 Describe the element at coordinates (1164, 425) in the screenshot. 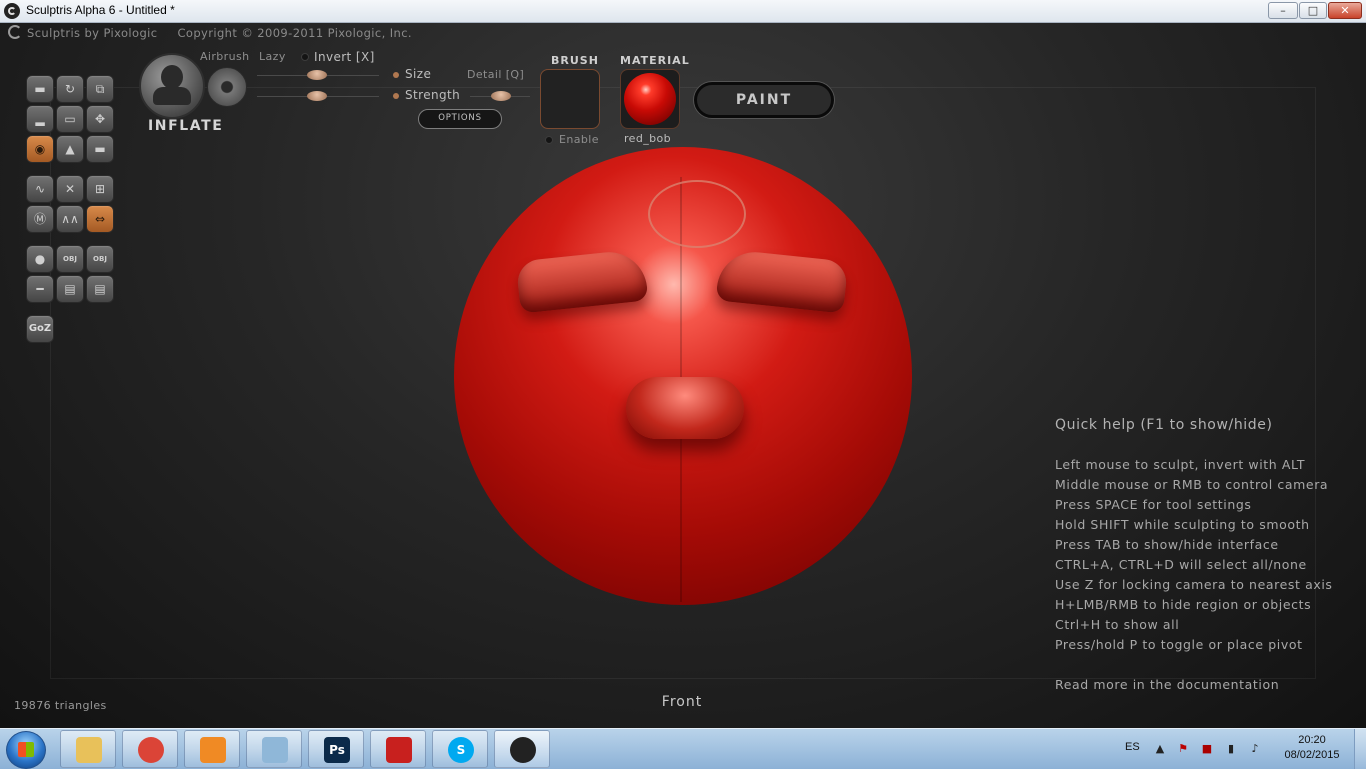

I see `quick-help-title: Quick help (F1 to show/hide)` at that location.